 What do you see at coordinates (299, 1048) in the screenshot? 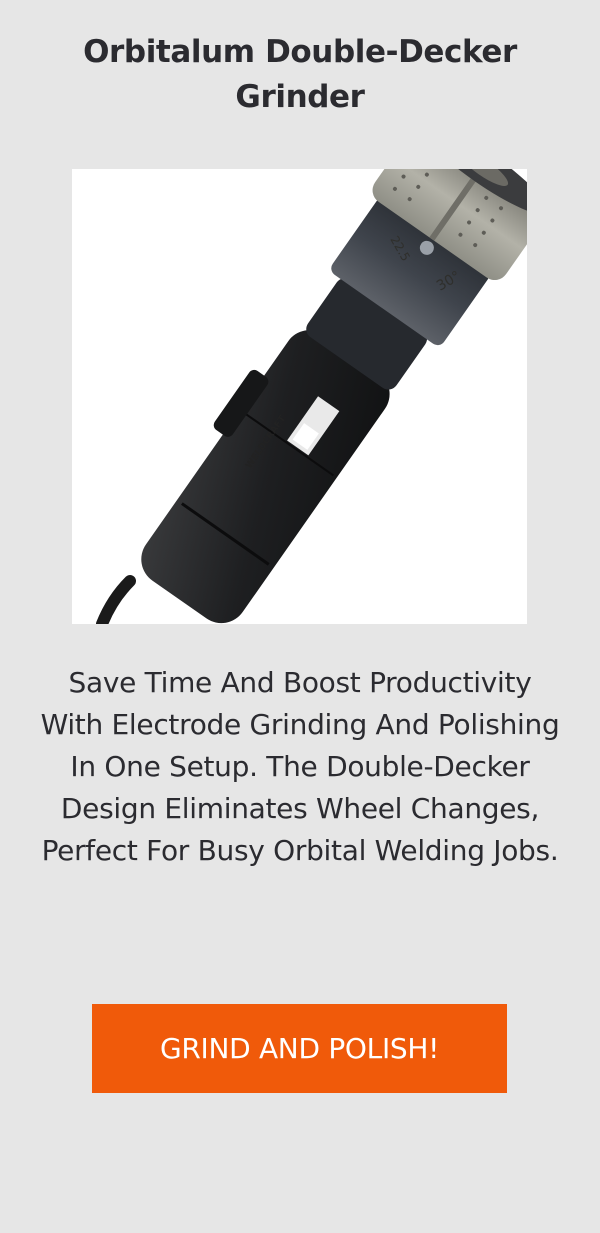
I see `grind-and-polish-button: GRIND AND POLISH!` at bounding box center [299, 1048].